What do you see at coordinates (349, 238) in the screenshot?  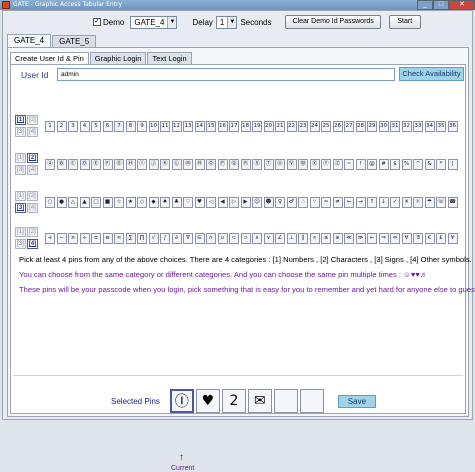 I see `pin-button: ≪` at bounding box center [349, 238].